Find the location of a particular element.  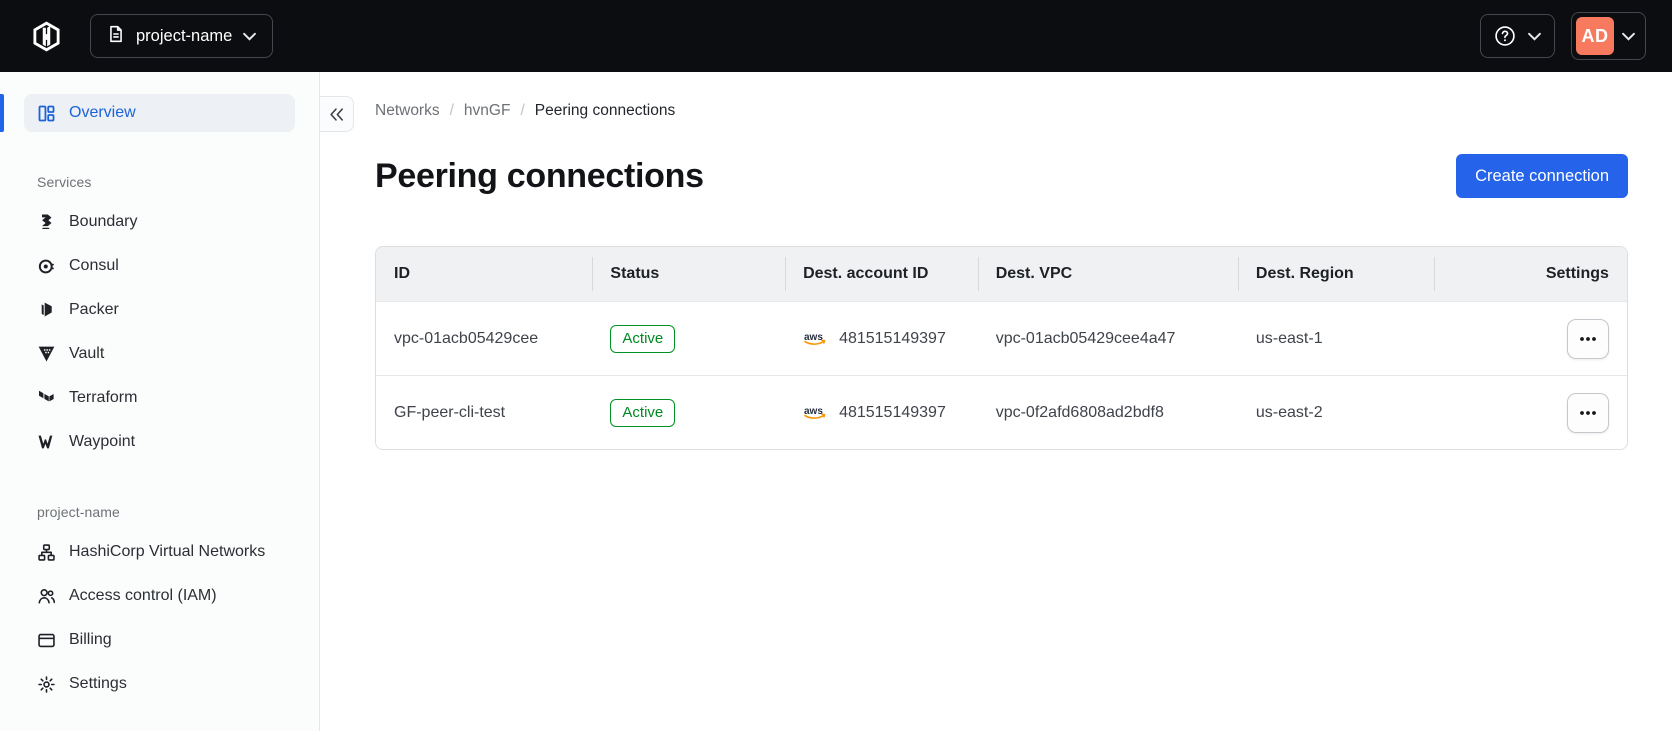

help-menu-button is located at coordinates (1517, 36).